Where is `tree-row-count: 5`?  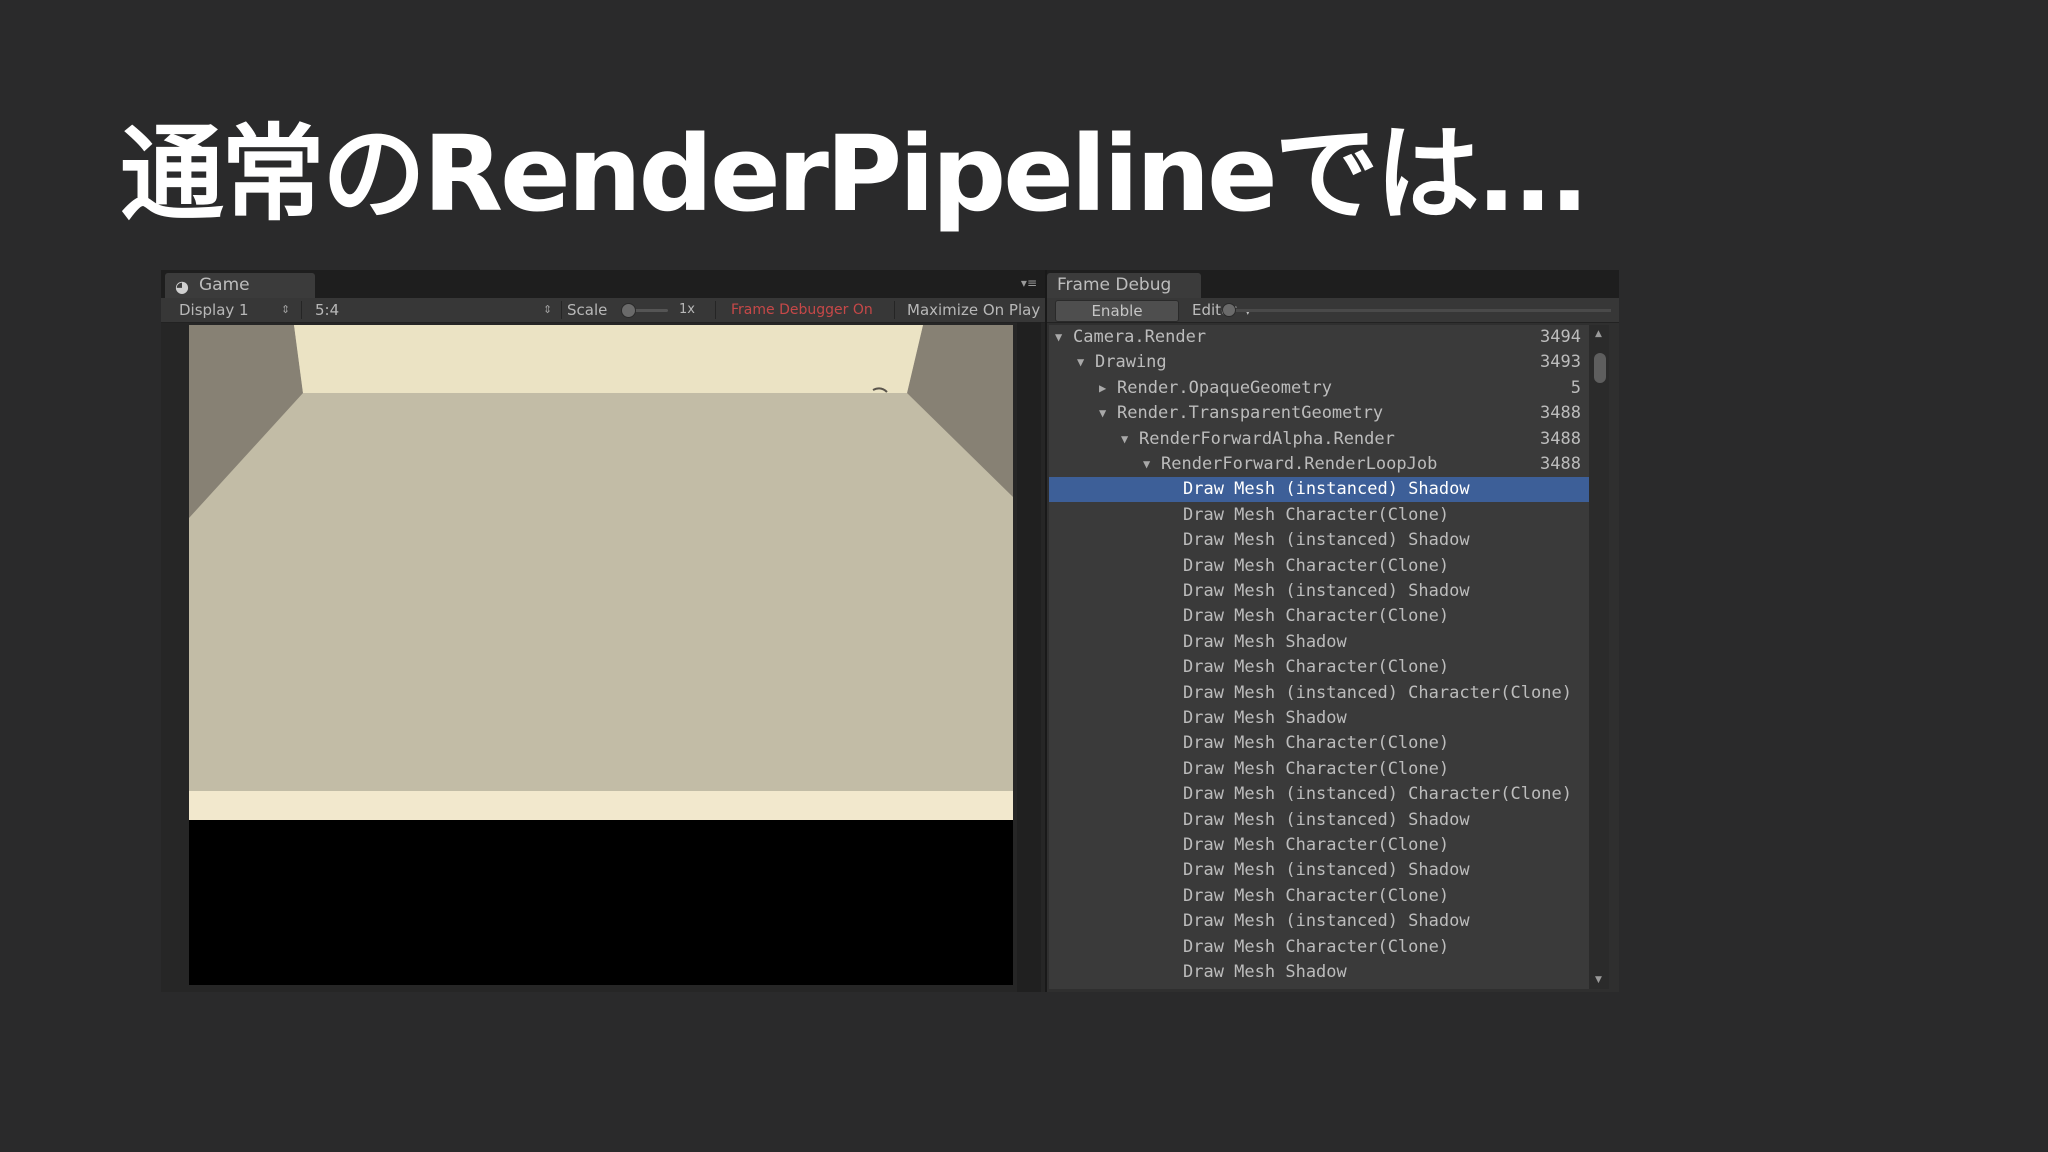 tree-row-count: 5 is located at coordinates (1575, 388).